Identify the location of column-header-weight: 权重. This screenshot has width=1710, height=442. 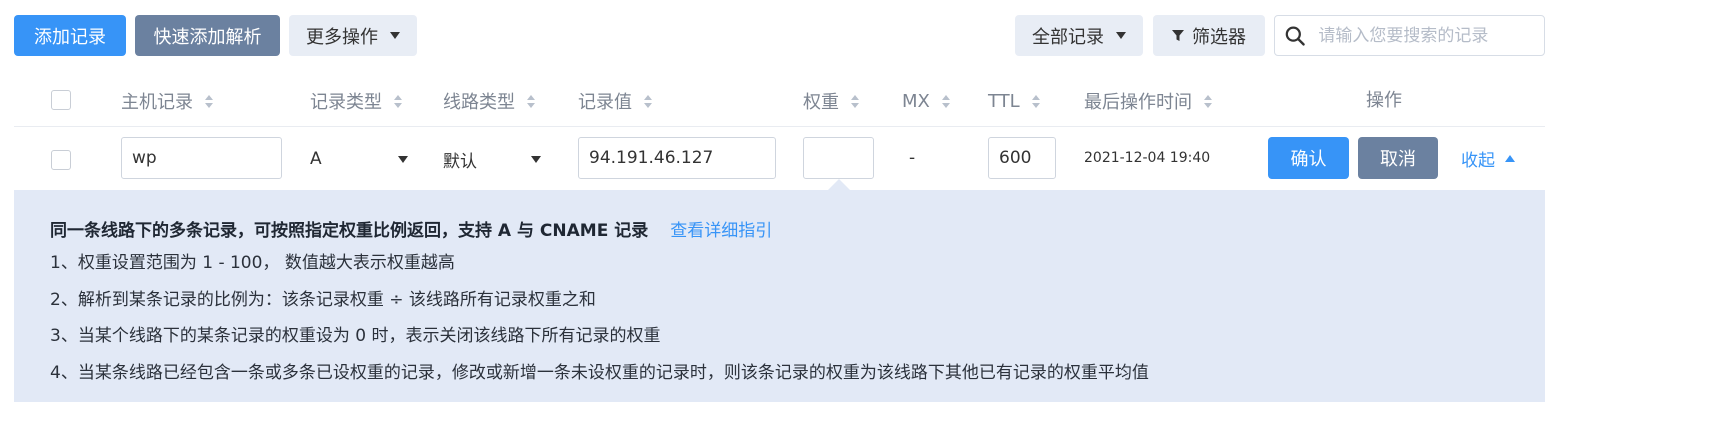
(831, 101).